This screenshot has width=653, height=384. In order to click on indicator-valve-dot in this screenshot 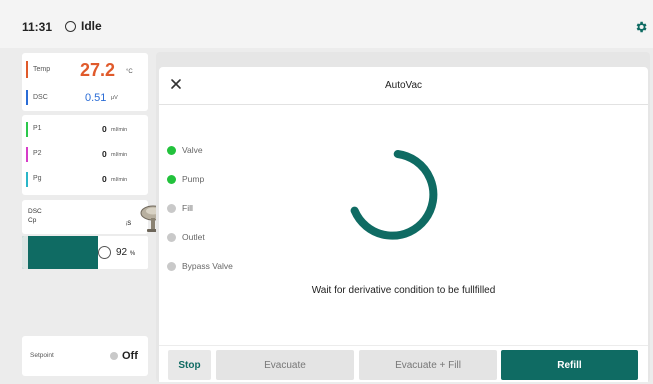, I will do `click(171, 150)`.